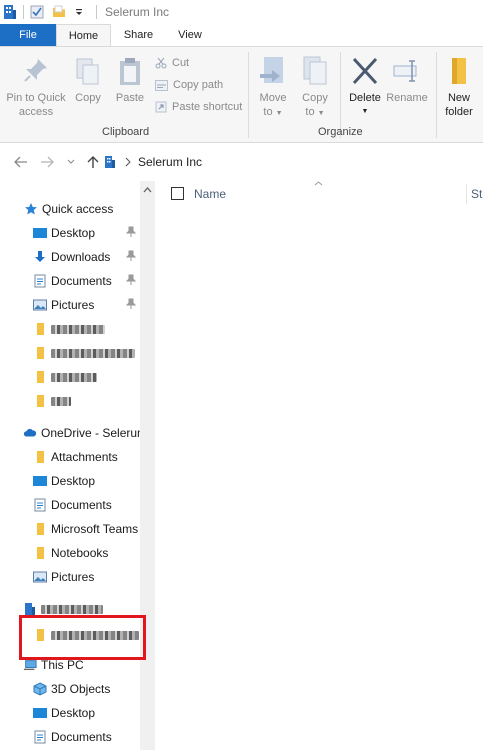 Image resolution: width=483 pixels, height=750 pixels. Describe the element at coordinates (315, 88) in the screenshot. I see `copy-to-button: Copy to ▼` at that location.